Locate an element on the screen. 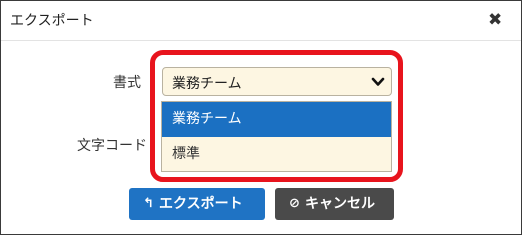 Image resolution: width=522 pixels, height=240 pixels. close-icon: ✖ is located at coordinates (495, 20).